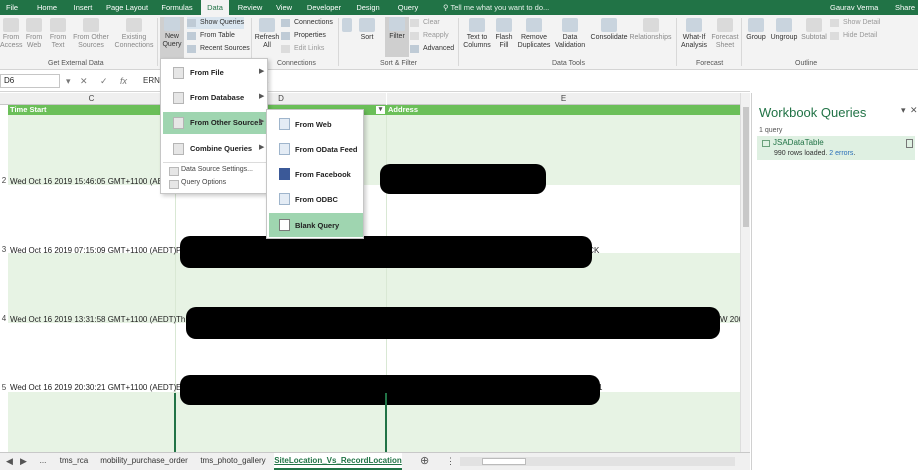  I want to click on select-all-corner, so click(4, 99).